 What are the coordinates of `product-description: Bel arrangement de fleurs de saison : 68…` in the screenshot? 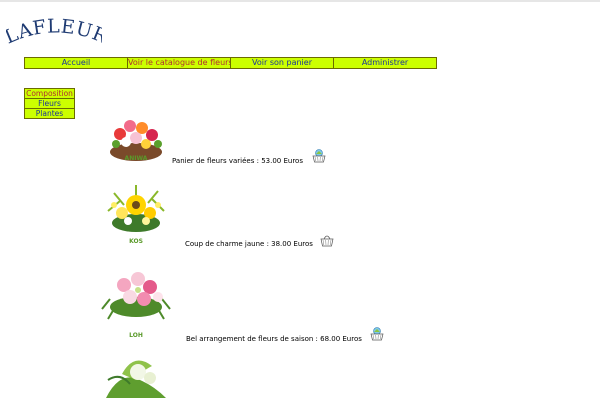 It's located at (274, 339).